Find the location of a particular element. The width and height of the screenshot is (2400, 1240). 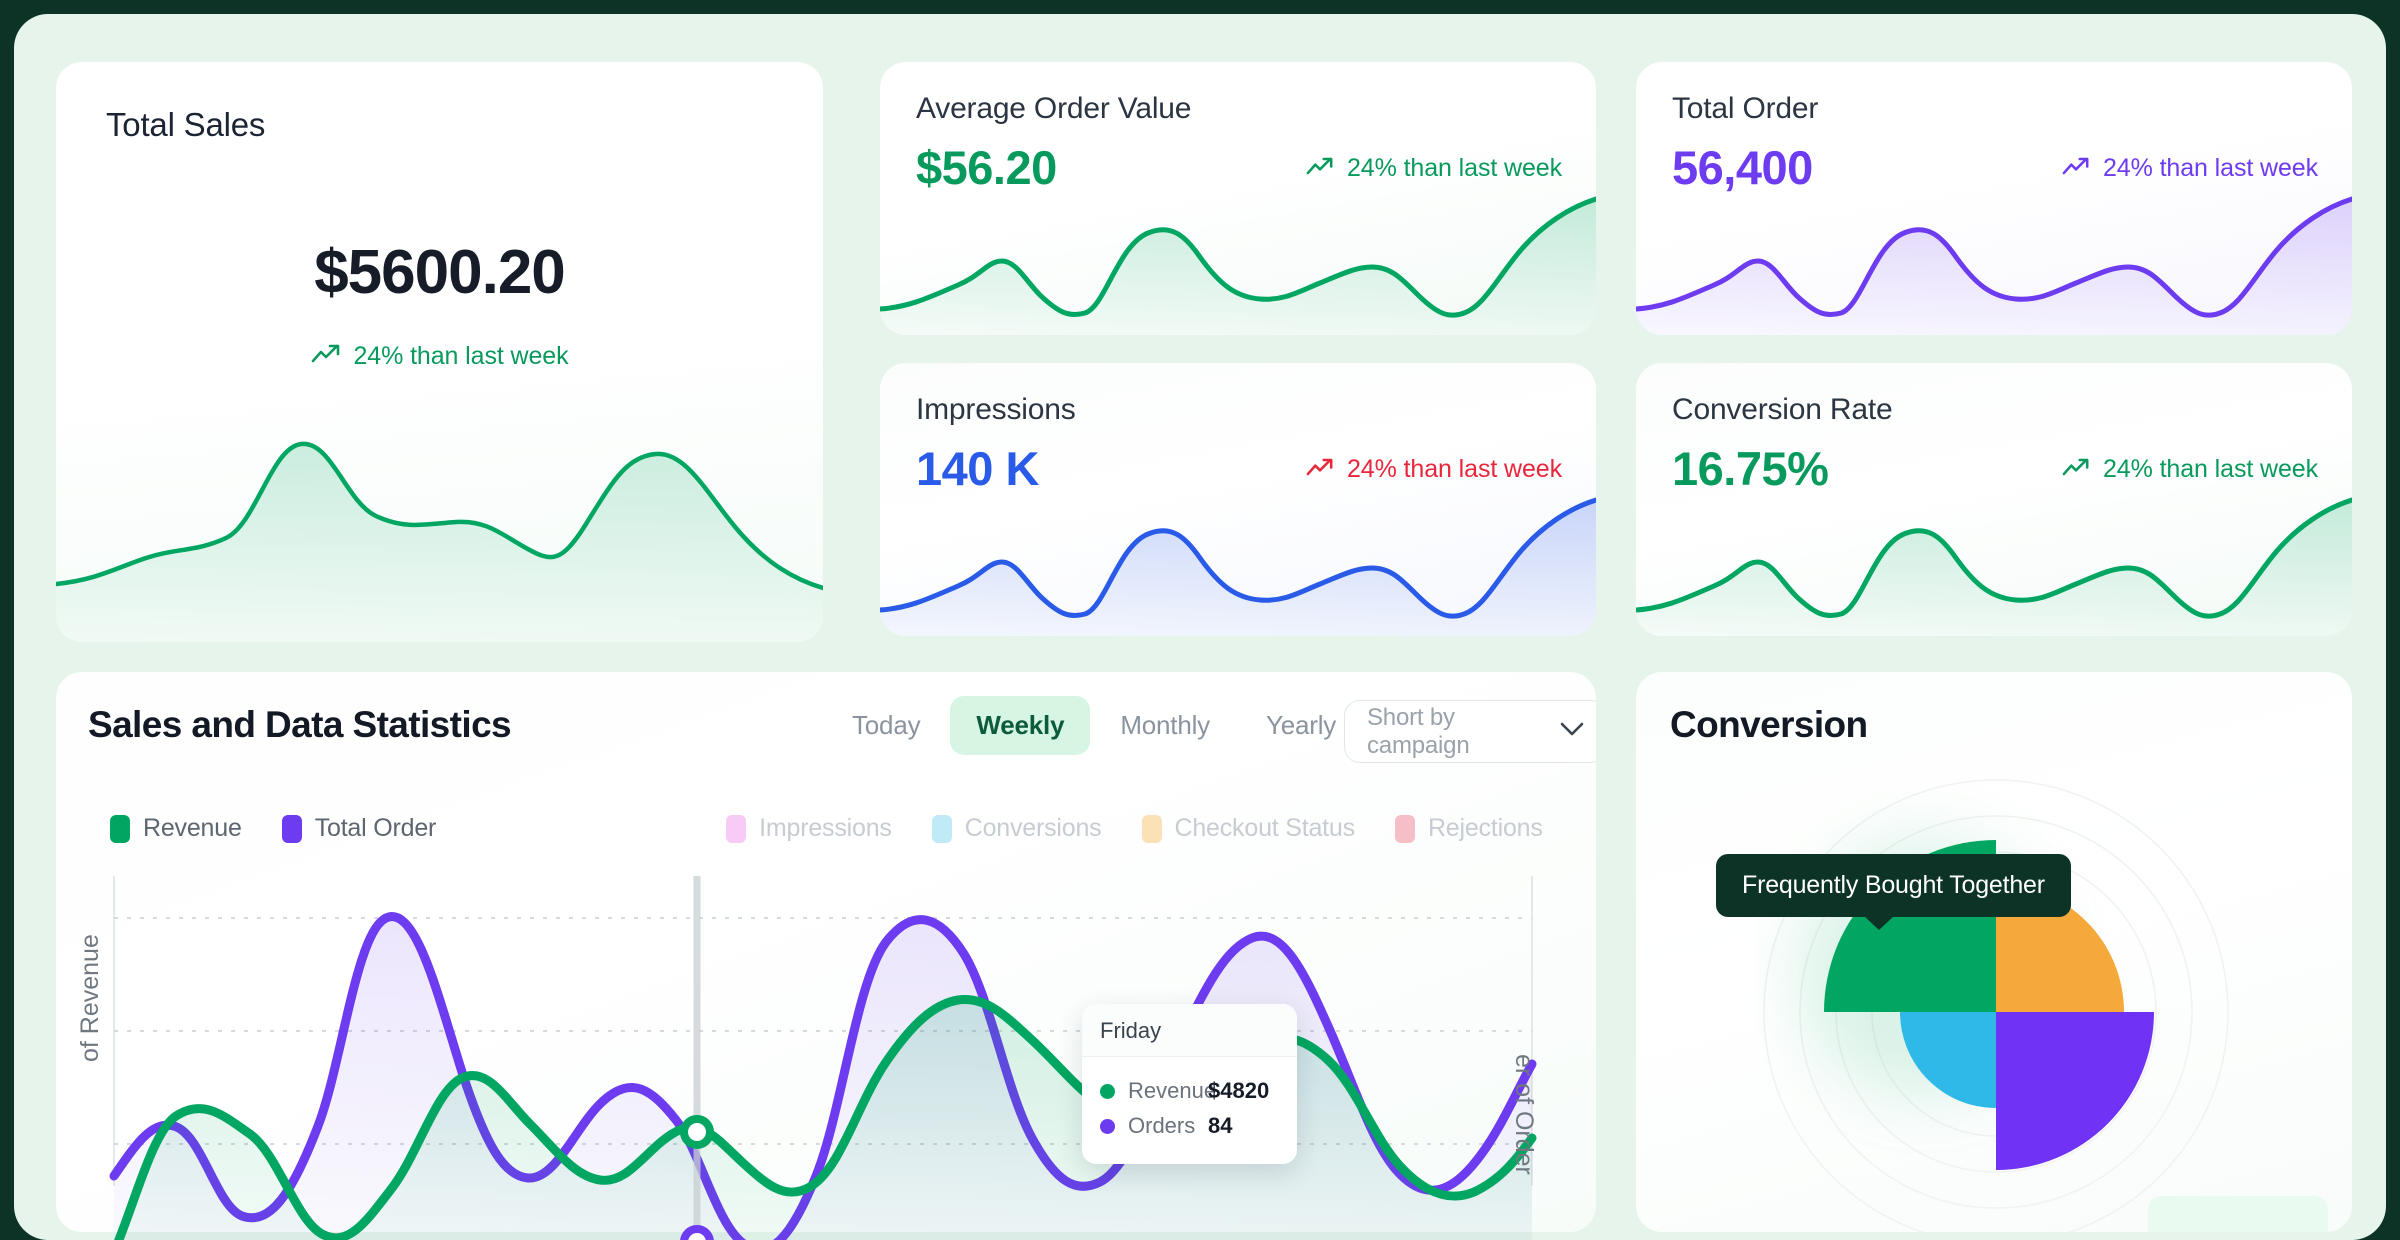

legend-swatch-checkout-status is located at coordinates (1151, 828).